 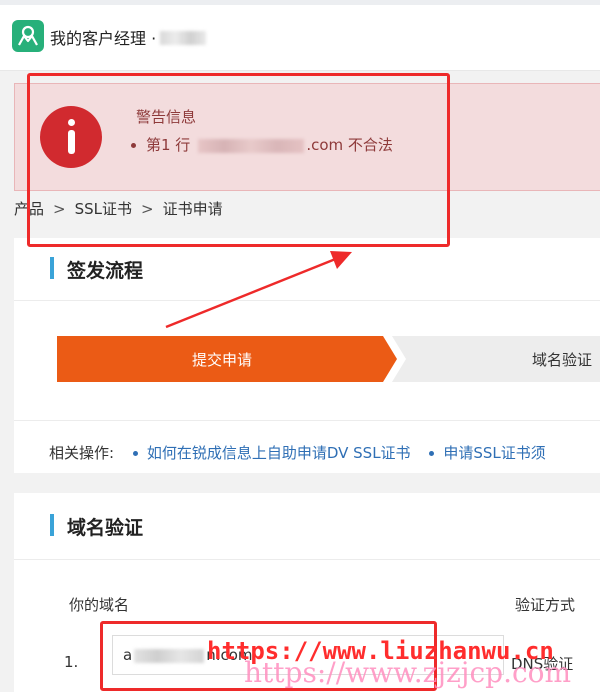 What do you see at coordinates (258, 290) in the screenshot?
I see `annotation-arrow-icon` at bounding box center [258, 290].